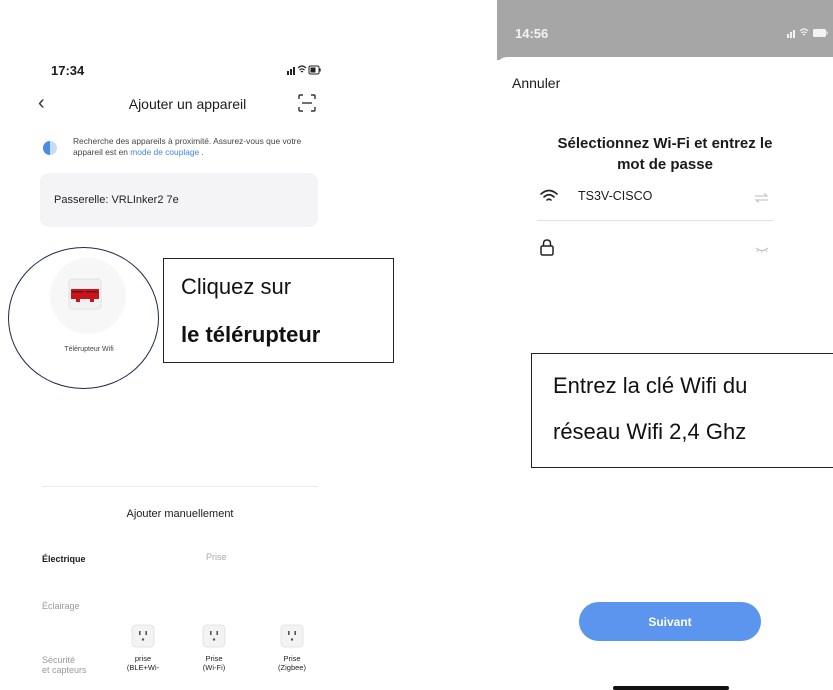 The height and width of the screenshot is (690, 833). I want to click on plug-item-zigbee: Prise (Zigbee), so click(292, 654).